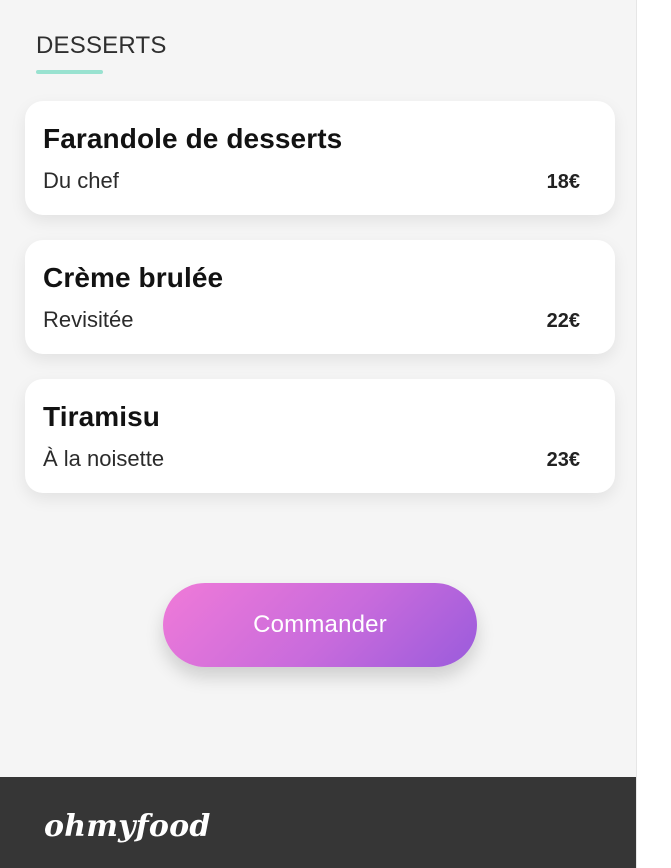 This screenshot has width=671, height=868. What do you see at coordinates (320, 297) in the screenshot?
I see `menu-item-card: Crème brulée Revisitée 22€` at bounding box center [320, 297].